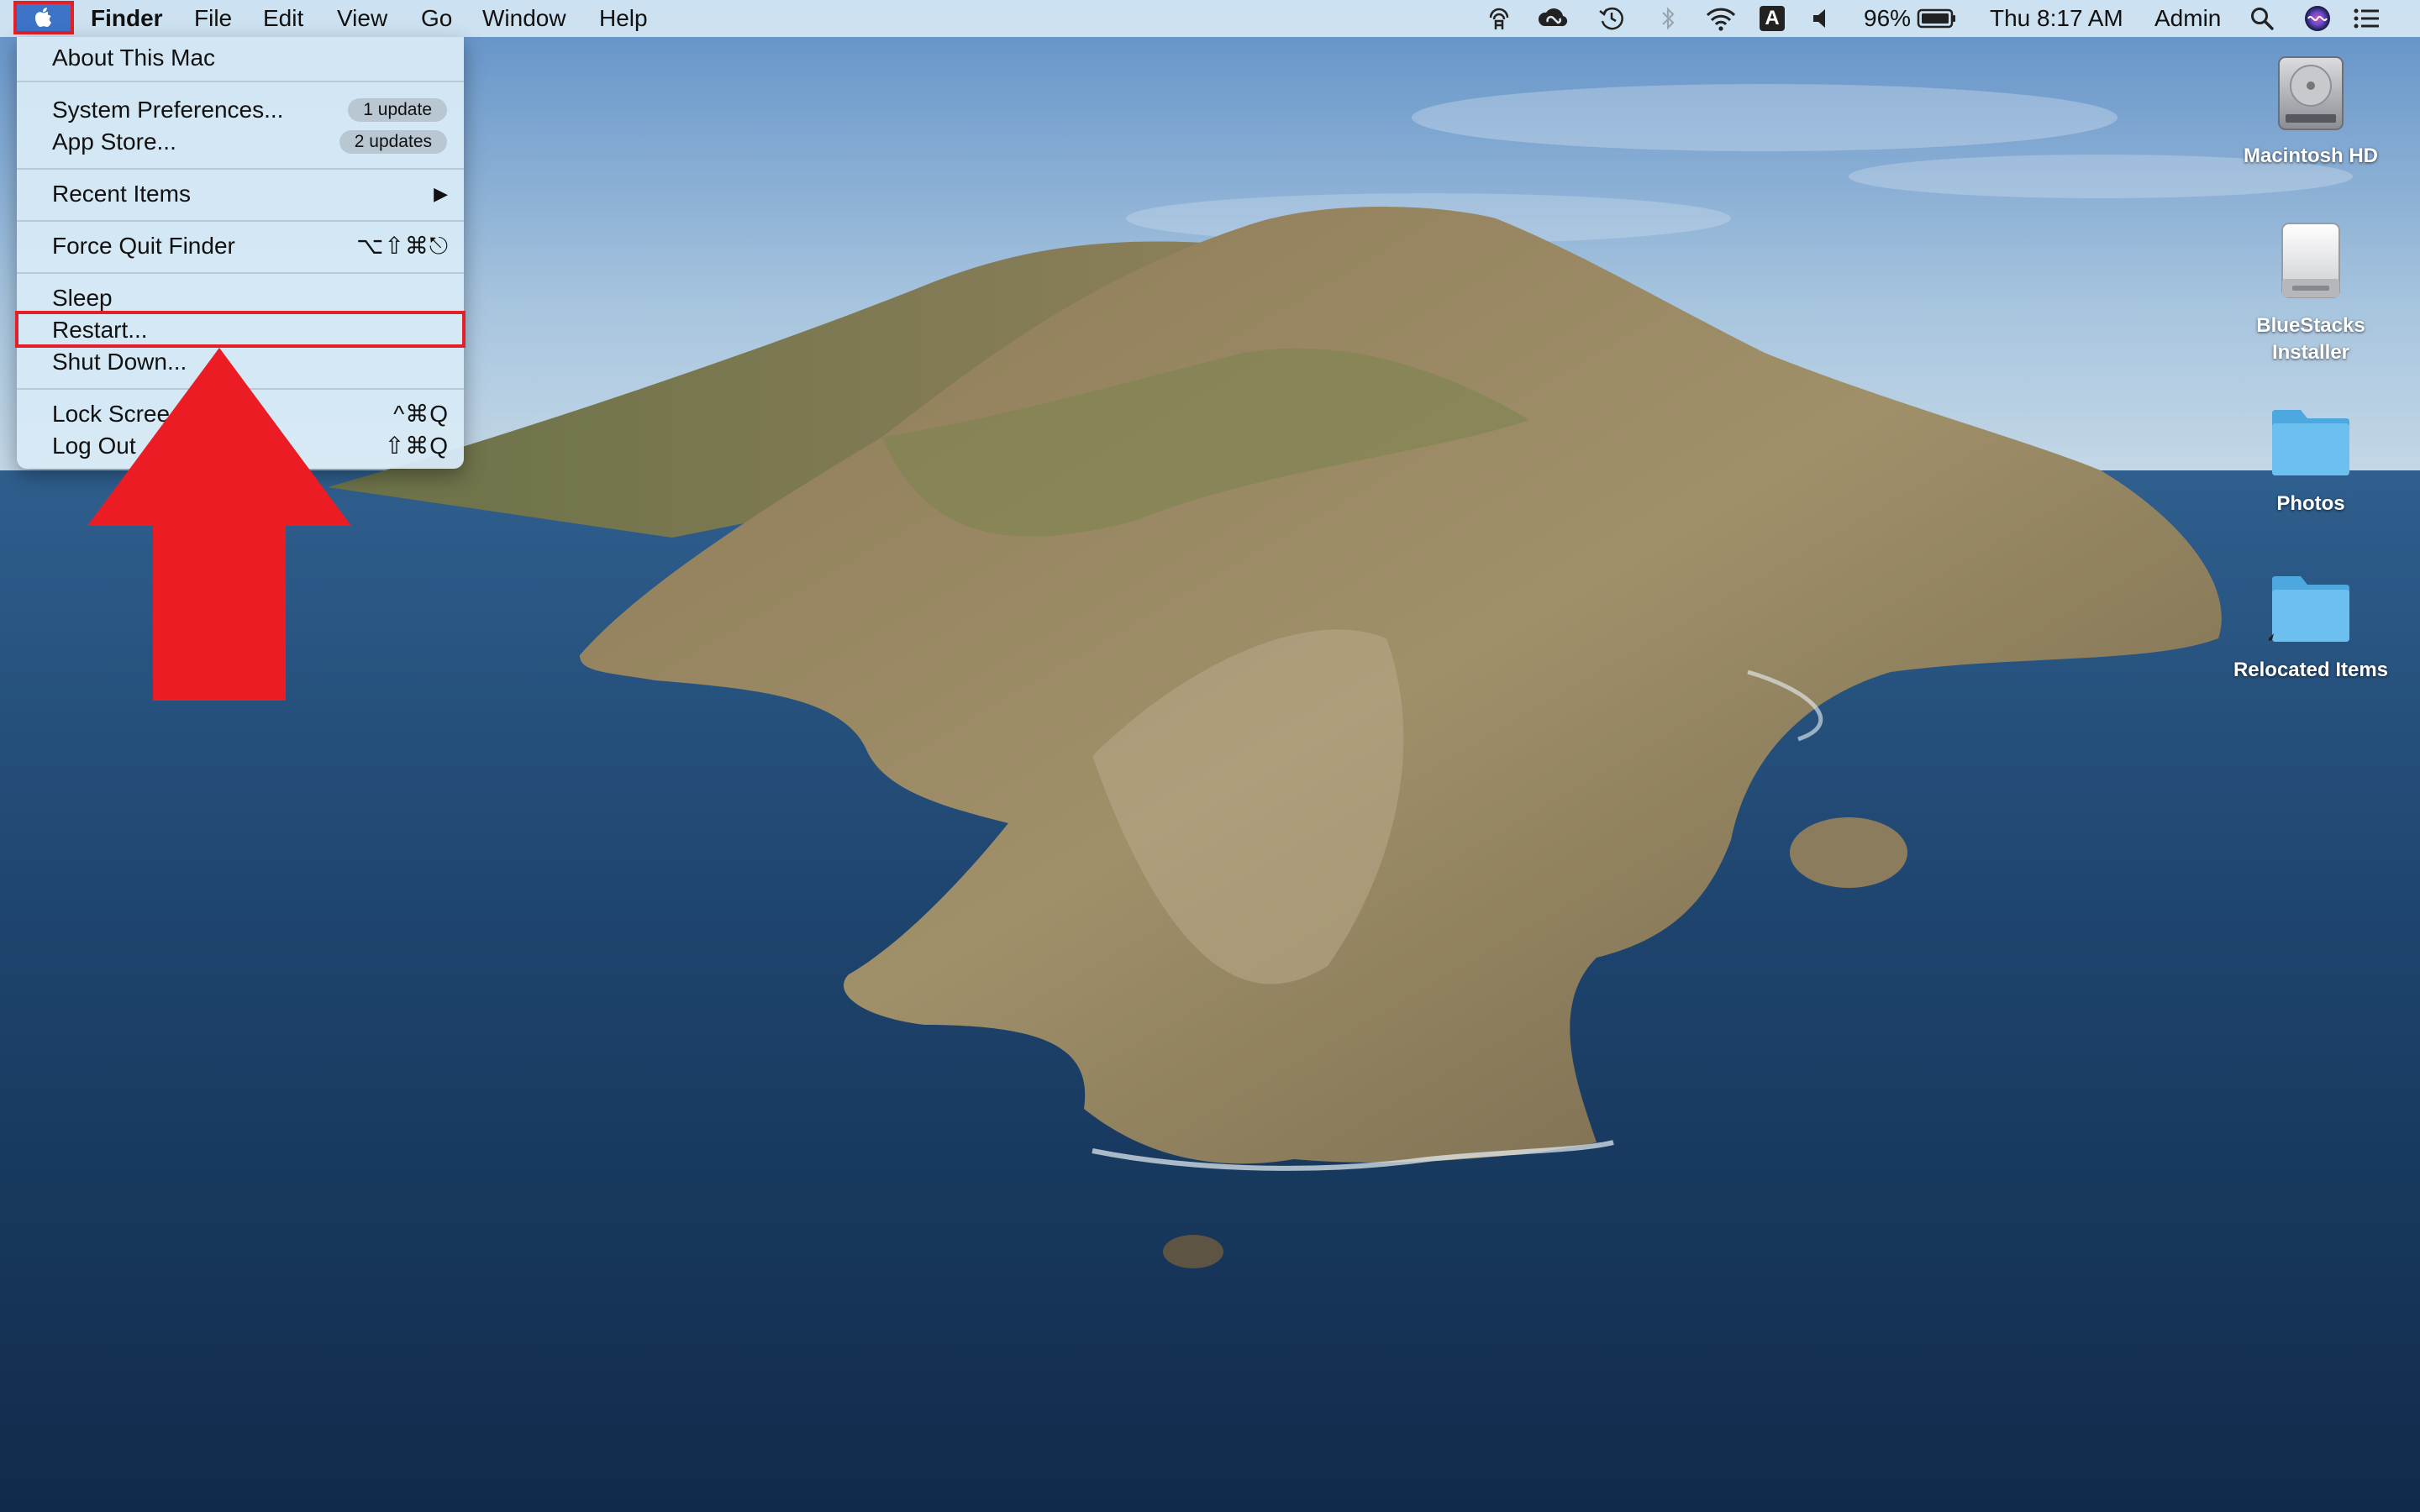 This screenshot has height=1512, width=2420. What do you see at coordinates (1612, 18) in the screenshot?
I see `time-machine-icon` at bounding box center [1612, 18].